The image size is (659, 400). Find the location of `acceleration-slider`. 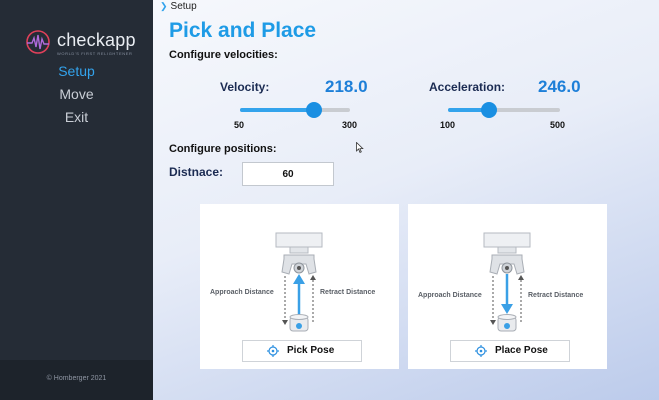

acceleration-slider is located at coordinates (504, 110).